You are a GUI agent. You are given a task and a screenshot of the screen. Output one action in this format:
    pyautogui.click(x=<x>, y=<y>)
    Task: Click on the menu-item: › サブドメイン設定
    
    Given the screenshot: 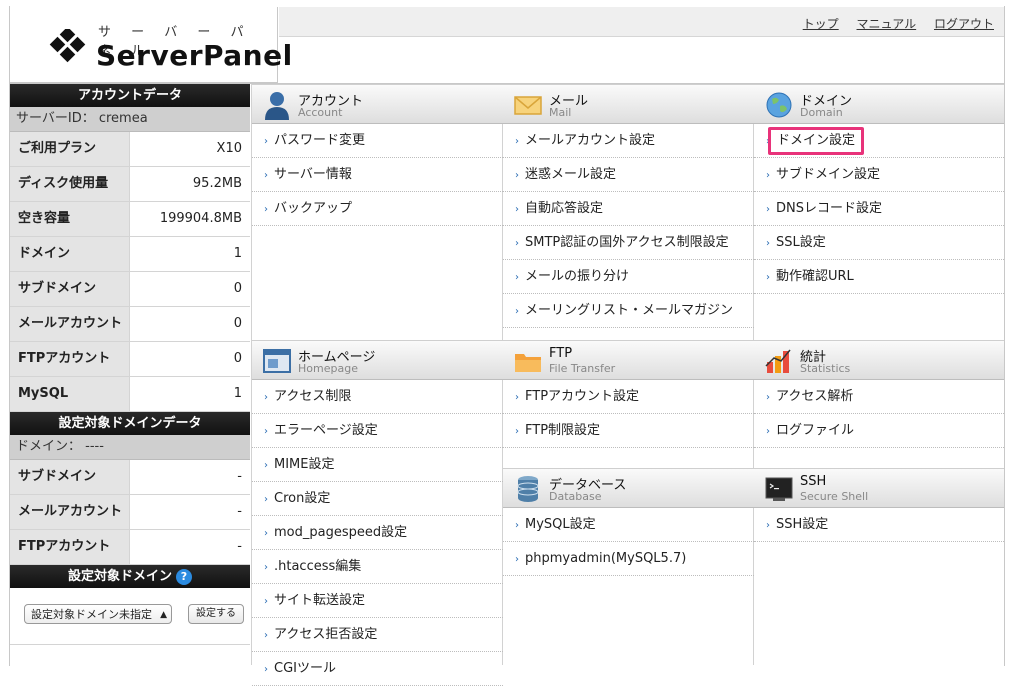 What is the action you would take?
    pyautogui.click(x=879, y=175)
    